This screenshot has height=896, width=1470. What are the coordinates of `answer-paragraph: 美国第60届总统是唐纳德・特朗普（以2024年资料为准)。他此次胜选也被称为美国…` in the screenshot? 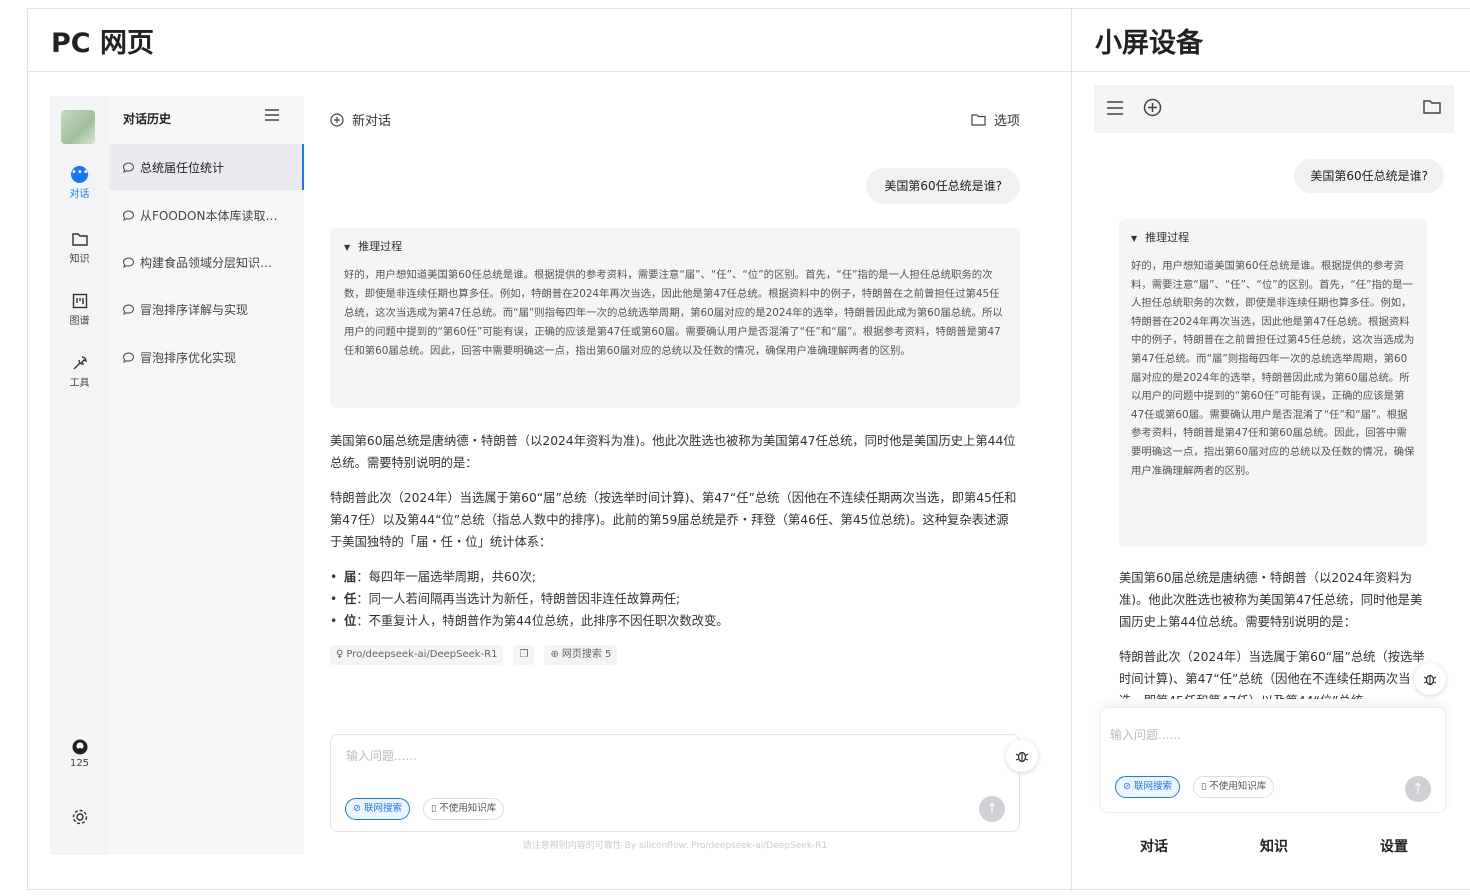 It's located at (1271, 600).